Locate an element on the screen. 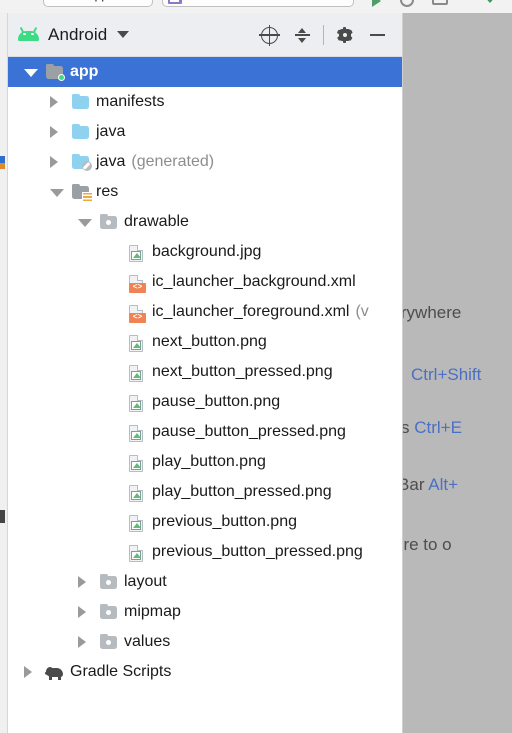 Image resolution: width=512 pixels, height=733 pixels. tree-row: play_button.png is located at coordinates (205, 462).